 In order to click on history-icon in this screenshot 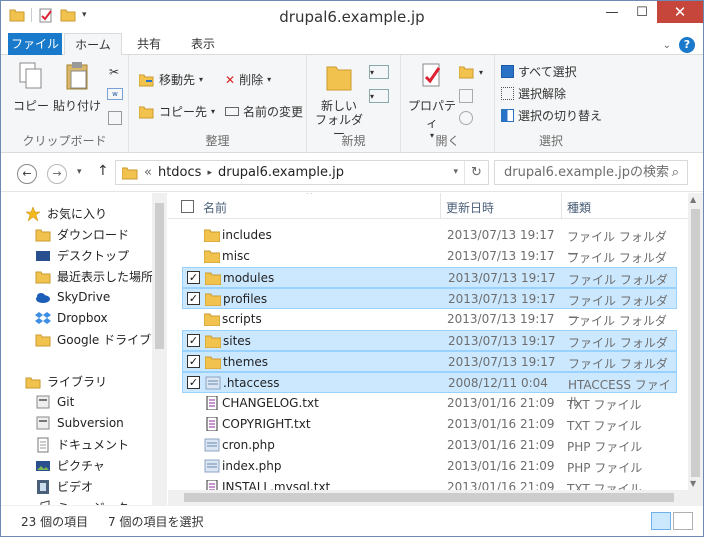, I will do `click(466, 118)`.